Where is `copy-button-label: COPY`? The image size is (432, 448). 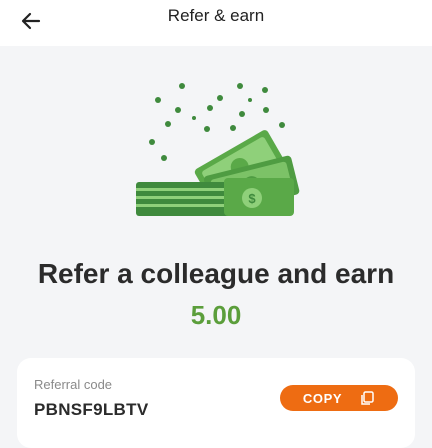
copy-button-label: COPY is located at coordinates (322, 398).